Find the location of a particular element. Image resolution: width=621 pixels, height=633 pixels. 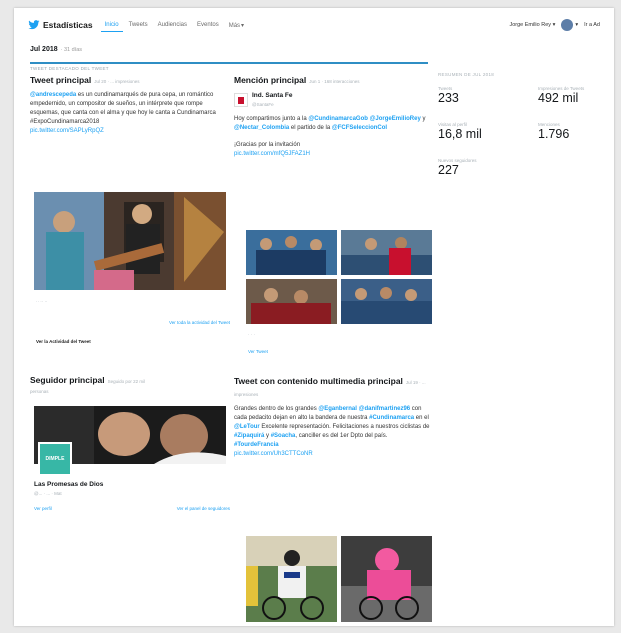

stat-tweets: Tweets 233 is located at coordinates (448, 95).